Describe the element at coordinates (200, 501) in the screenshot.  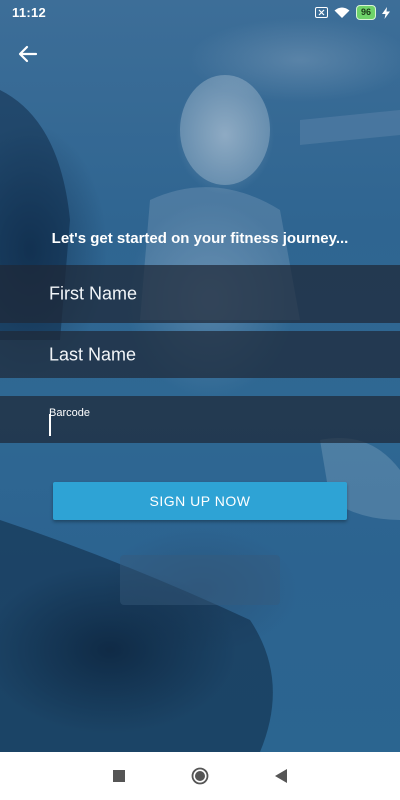
I see `sign-up-button: SIGN UP NOW` at that location.